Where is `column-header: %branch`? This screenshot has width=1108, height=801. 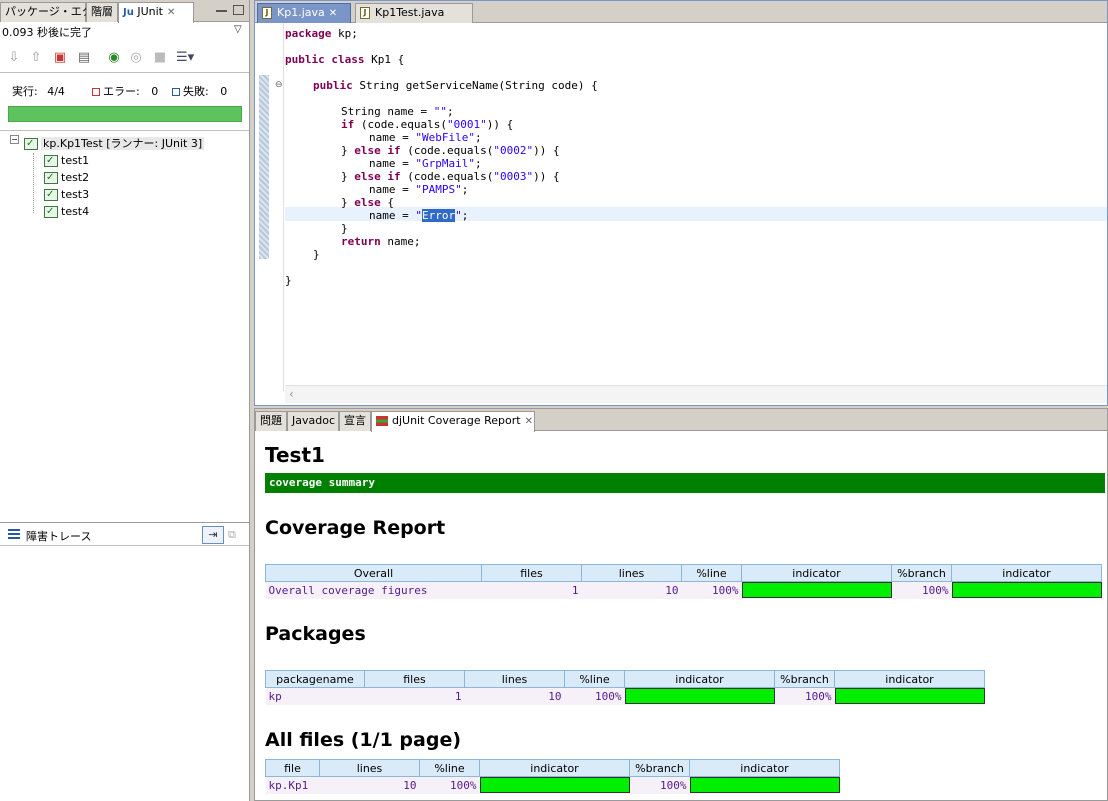
column-header: %branch is located at coordinates (659, 768).